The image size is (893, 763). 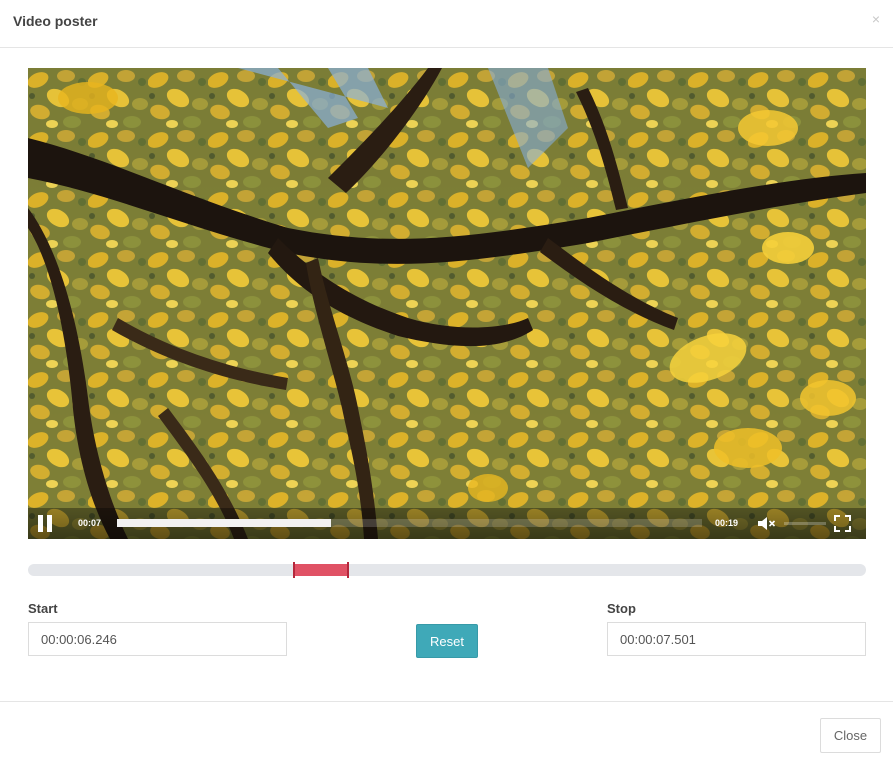 I want to click on modal-title: Video poster, so click(x=55, y=21).